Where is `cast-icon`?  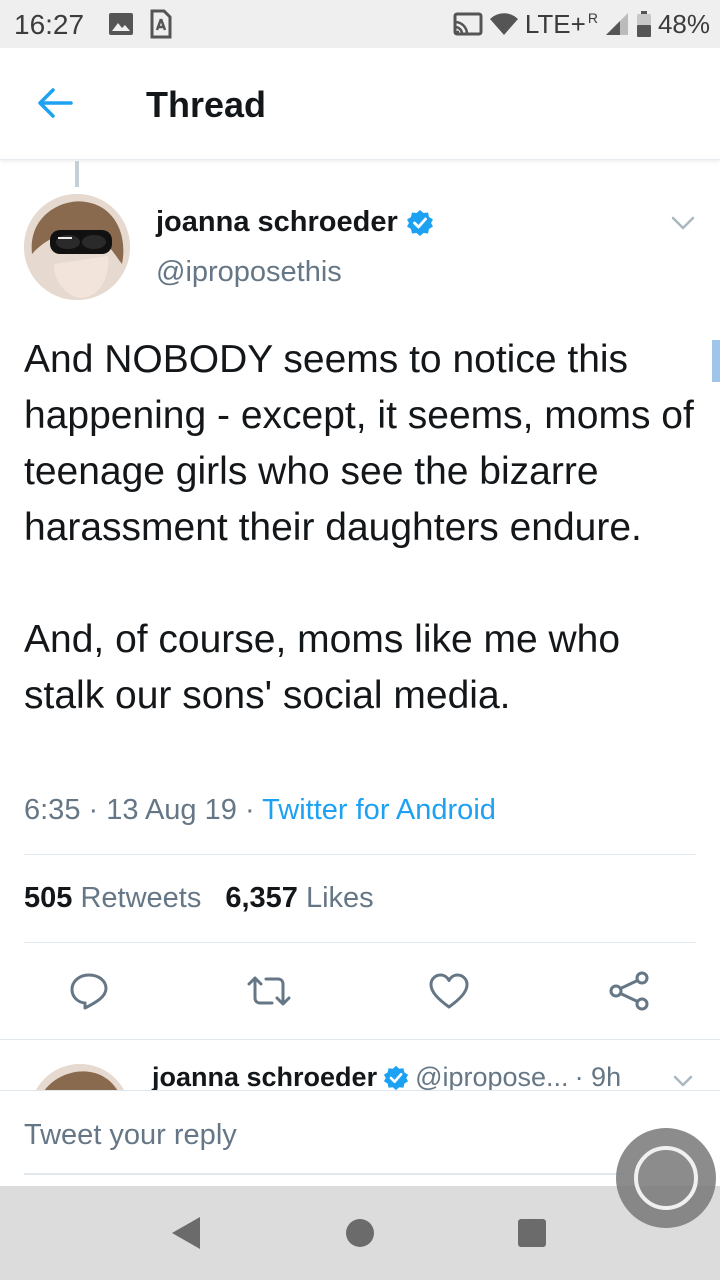
cast-icon is located at coordinates (468, 24).